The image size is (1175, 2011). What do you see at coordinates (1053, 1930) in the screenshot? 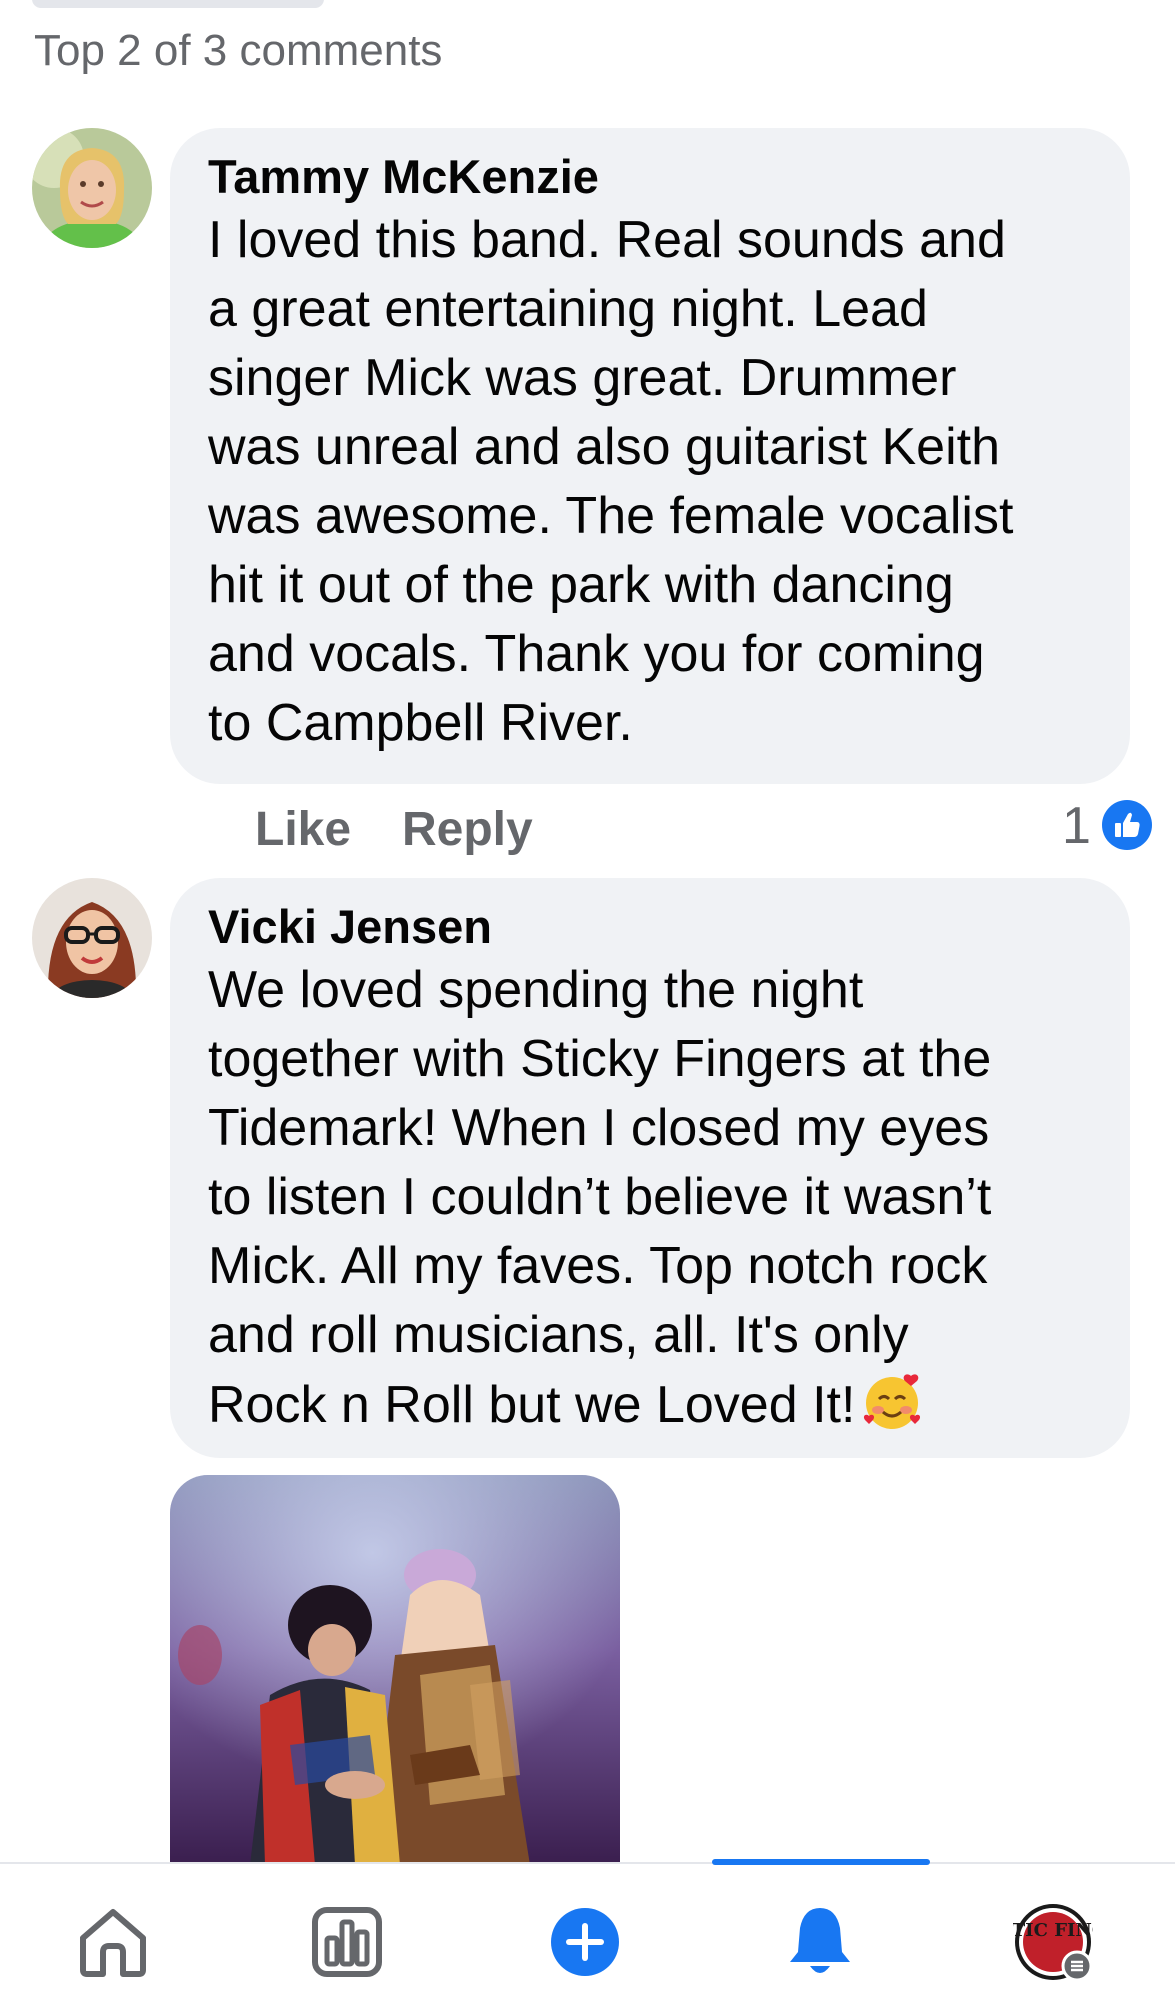
I see `profile-avatar-text: STIC FING` at bounding box center [1053, 1930].